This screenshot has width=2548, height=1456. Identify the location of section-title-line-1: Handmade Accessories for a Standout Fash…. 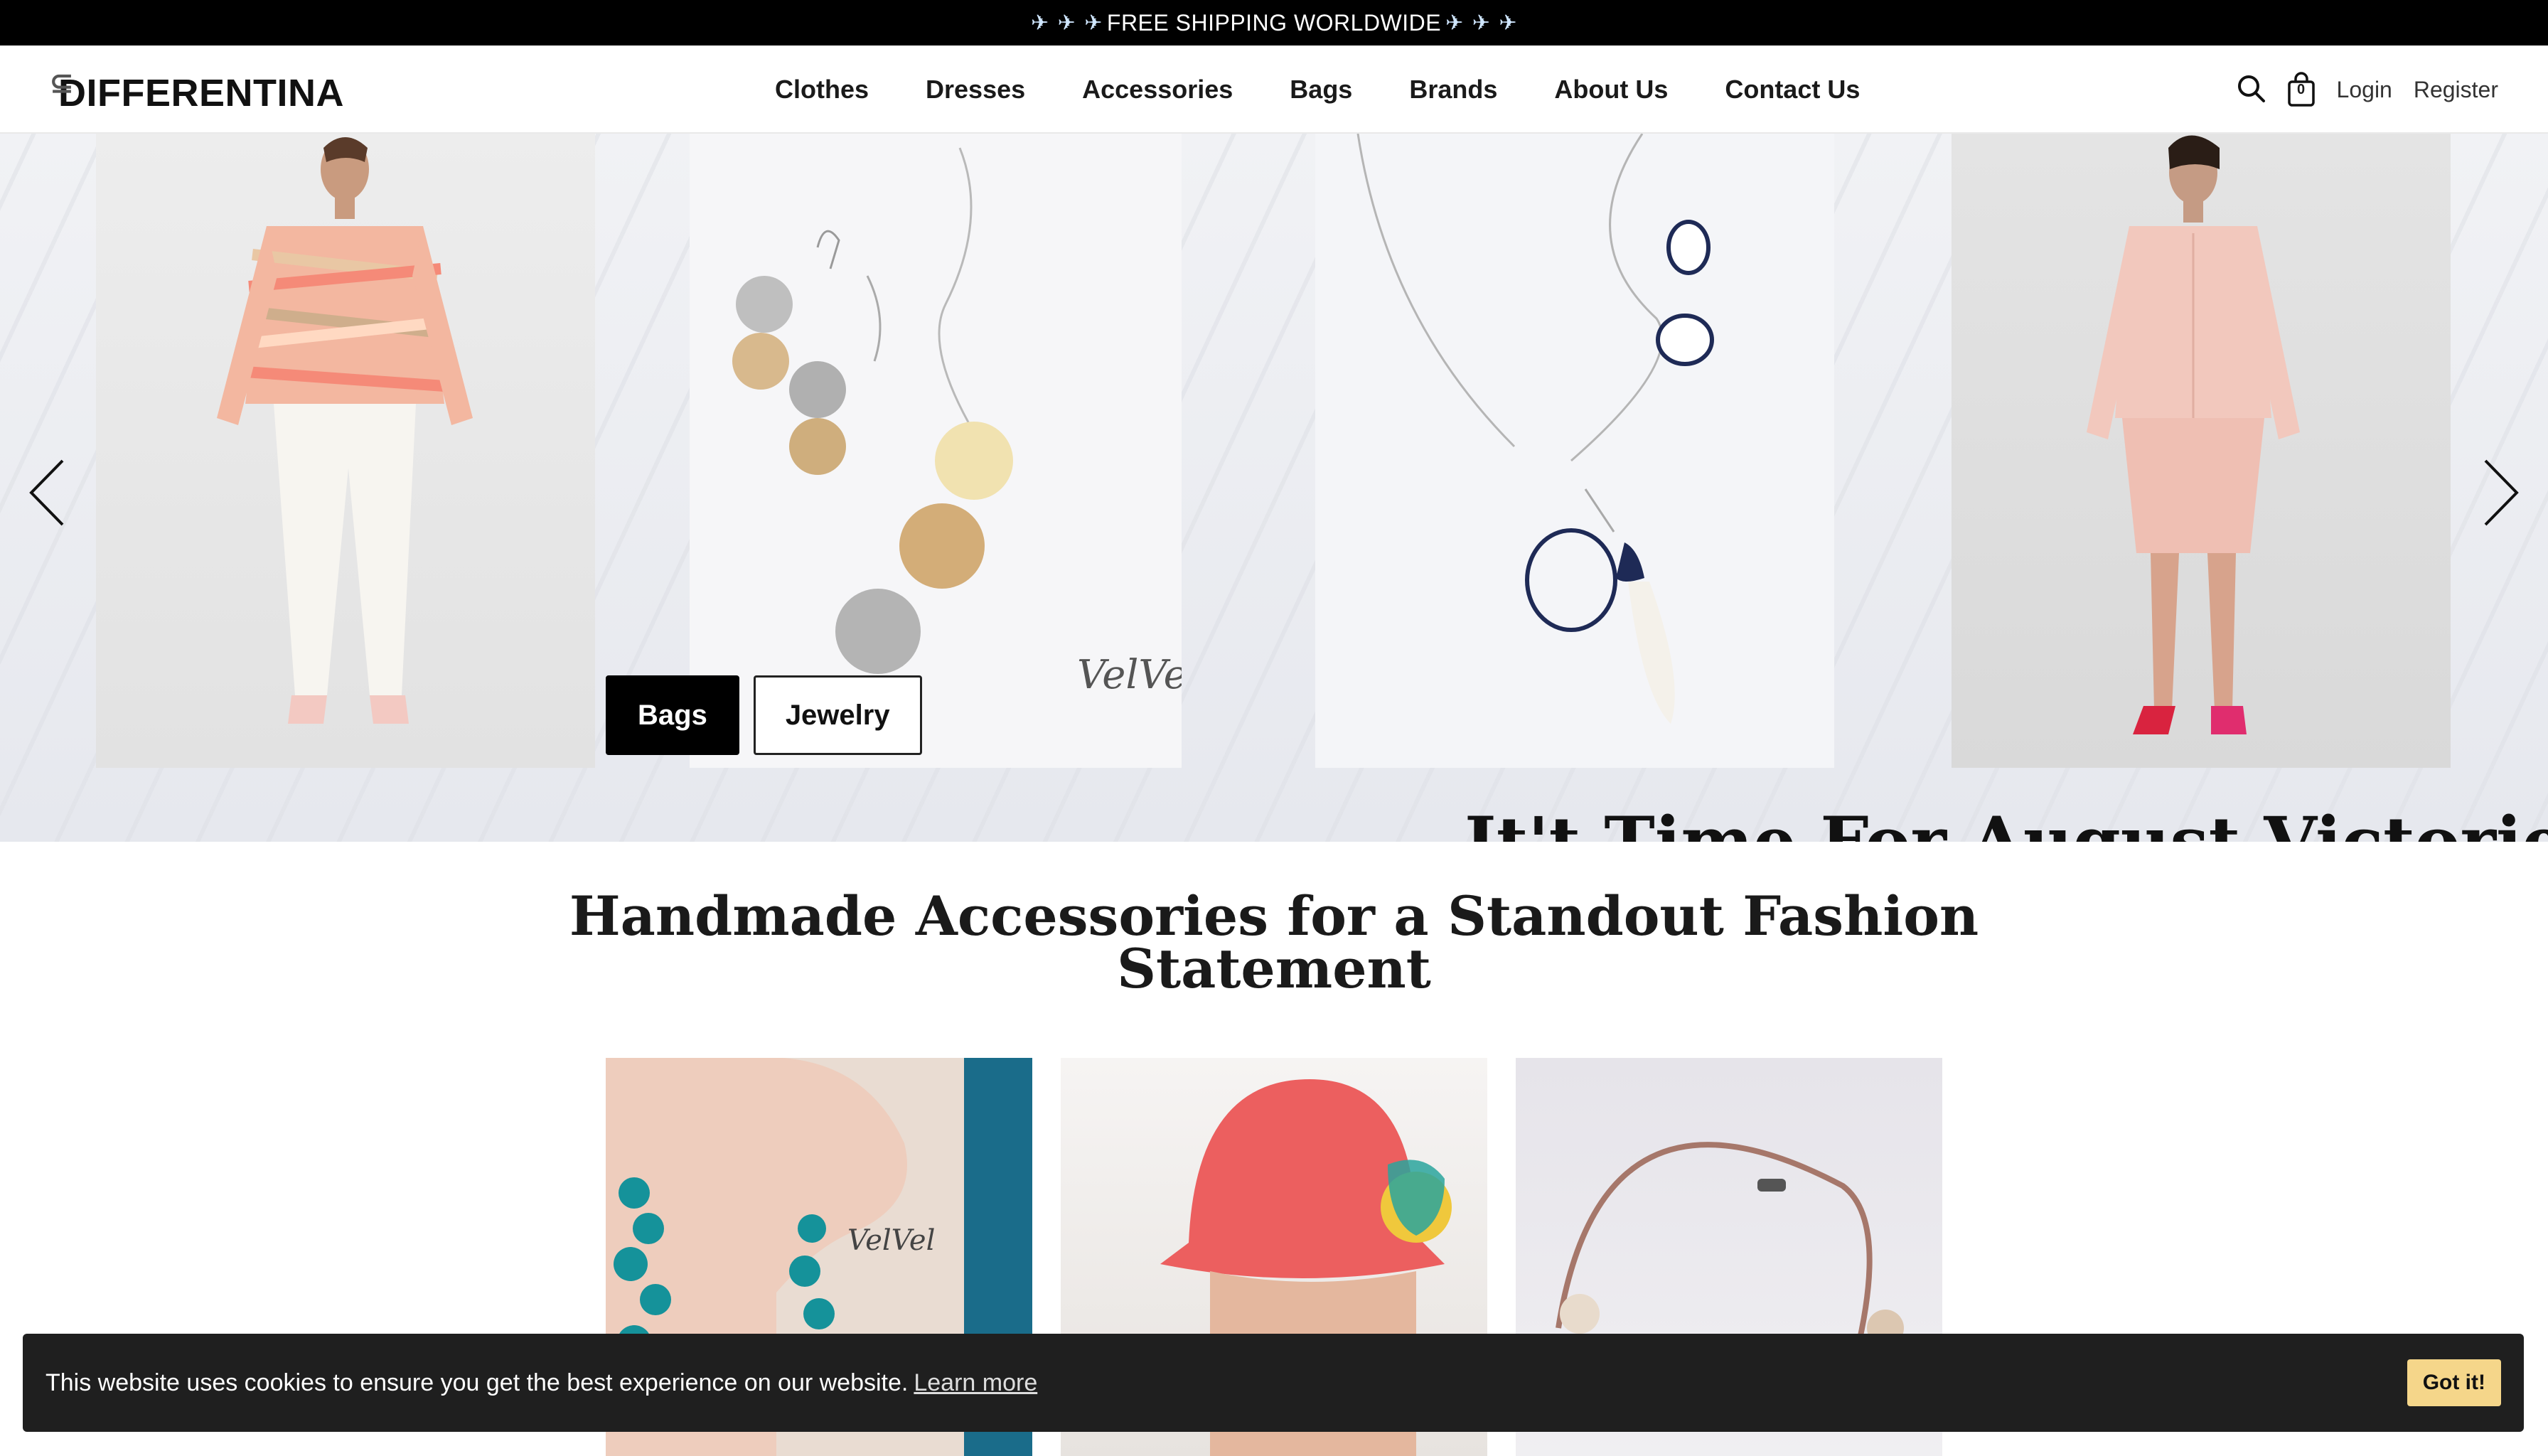
(1274, 916).